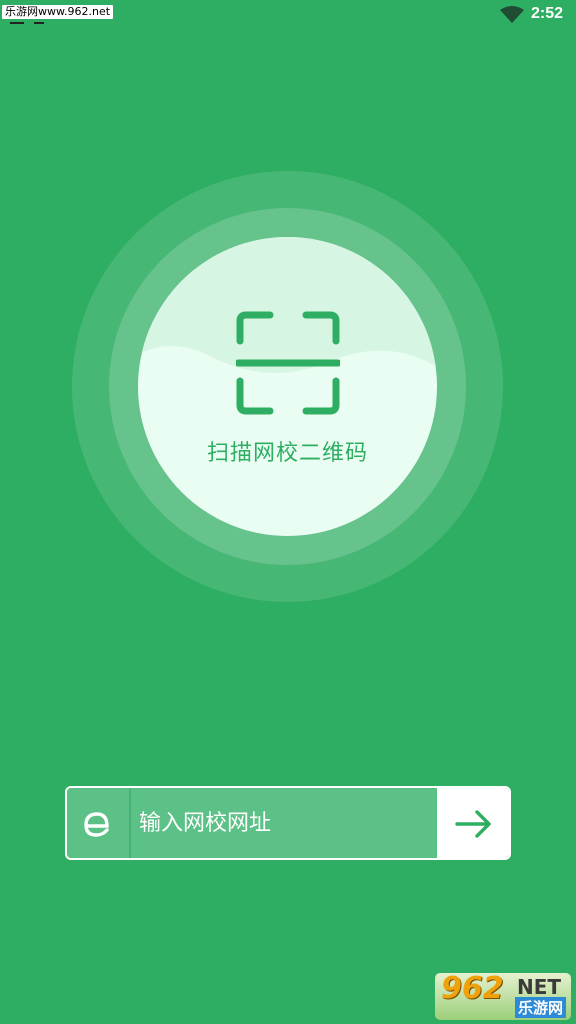  Describe the element at coordinates (288, 363) in the screenshot. I see `scan-qr-icon` at that location.